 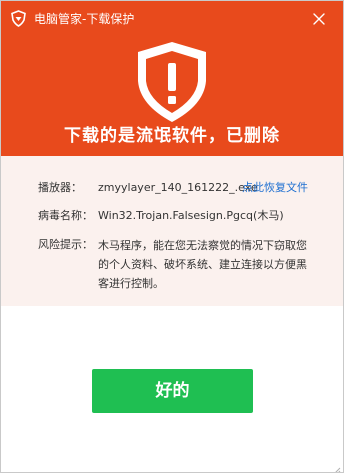 I want to click on player-file-name: zmyylayer_140_161222_.exe, so click(x=178, y=187).